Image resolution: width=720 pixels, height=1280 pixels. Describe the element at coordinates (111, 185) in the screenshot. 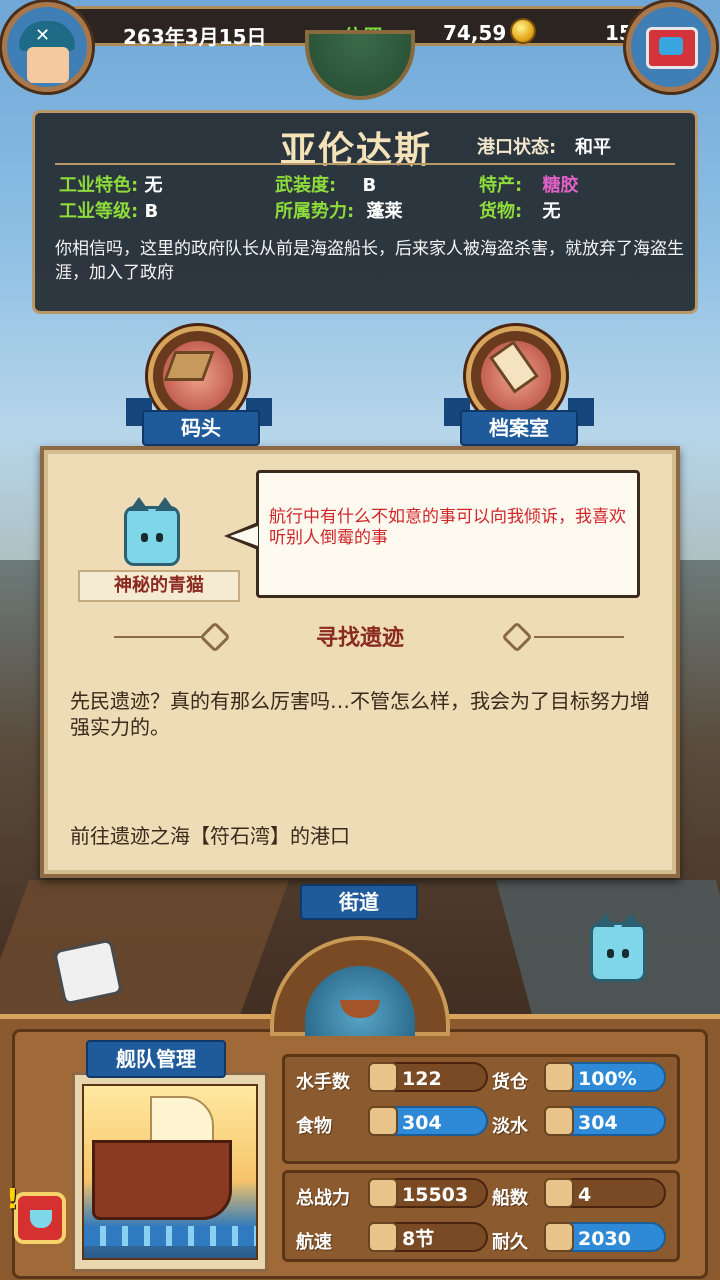

I see `industry-feature: 工业特色: 无` at that location.